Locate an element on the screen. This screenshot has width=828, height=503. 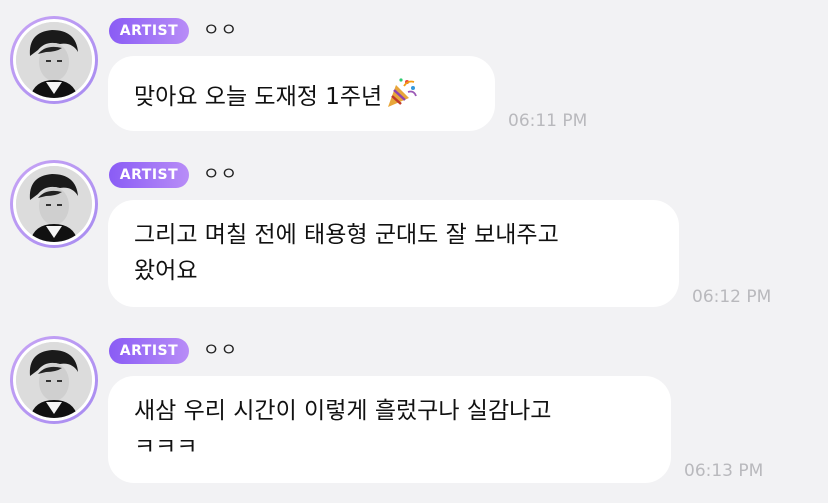
message-bubble: 그리고 며칠 전에 태용형 군대도 잘 보내주고 왔어요 is located at coordinates (393, 253).